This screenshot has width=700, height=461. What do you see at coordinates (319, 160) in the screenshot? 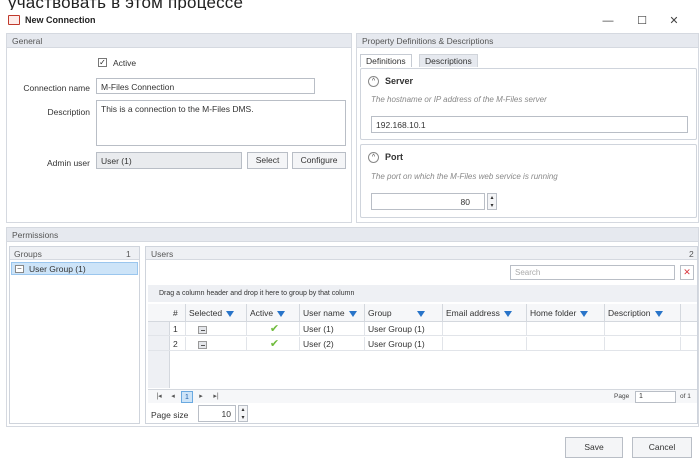
I see `configure-button: Configure` at bounding box center [319, 160].